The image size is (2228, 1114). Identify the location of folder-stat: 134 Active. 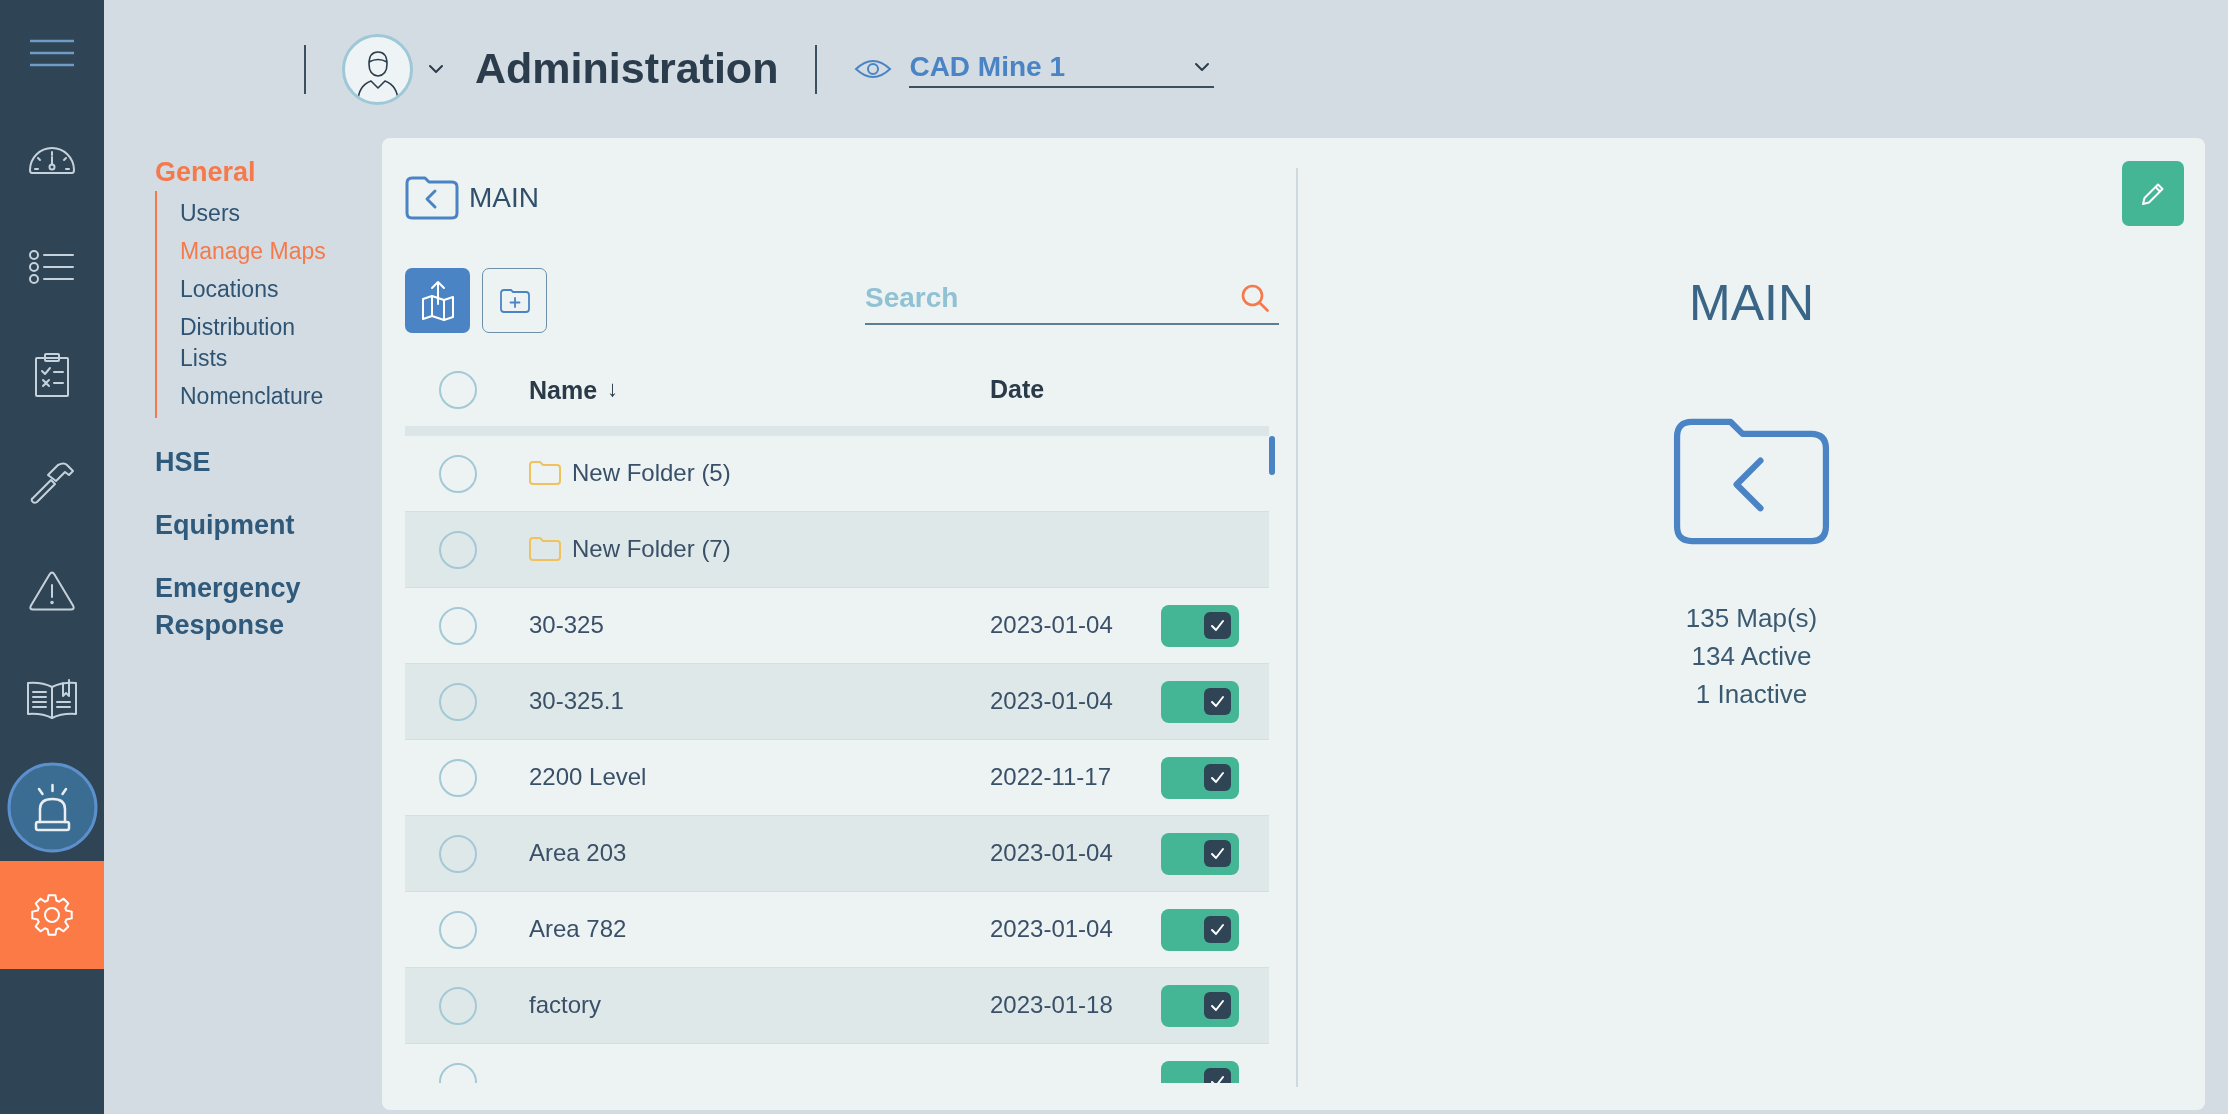
(1751, 656).